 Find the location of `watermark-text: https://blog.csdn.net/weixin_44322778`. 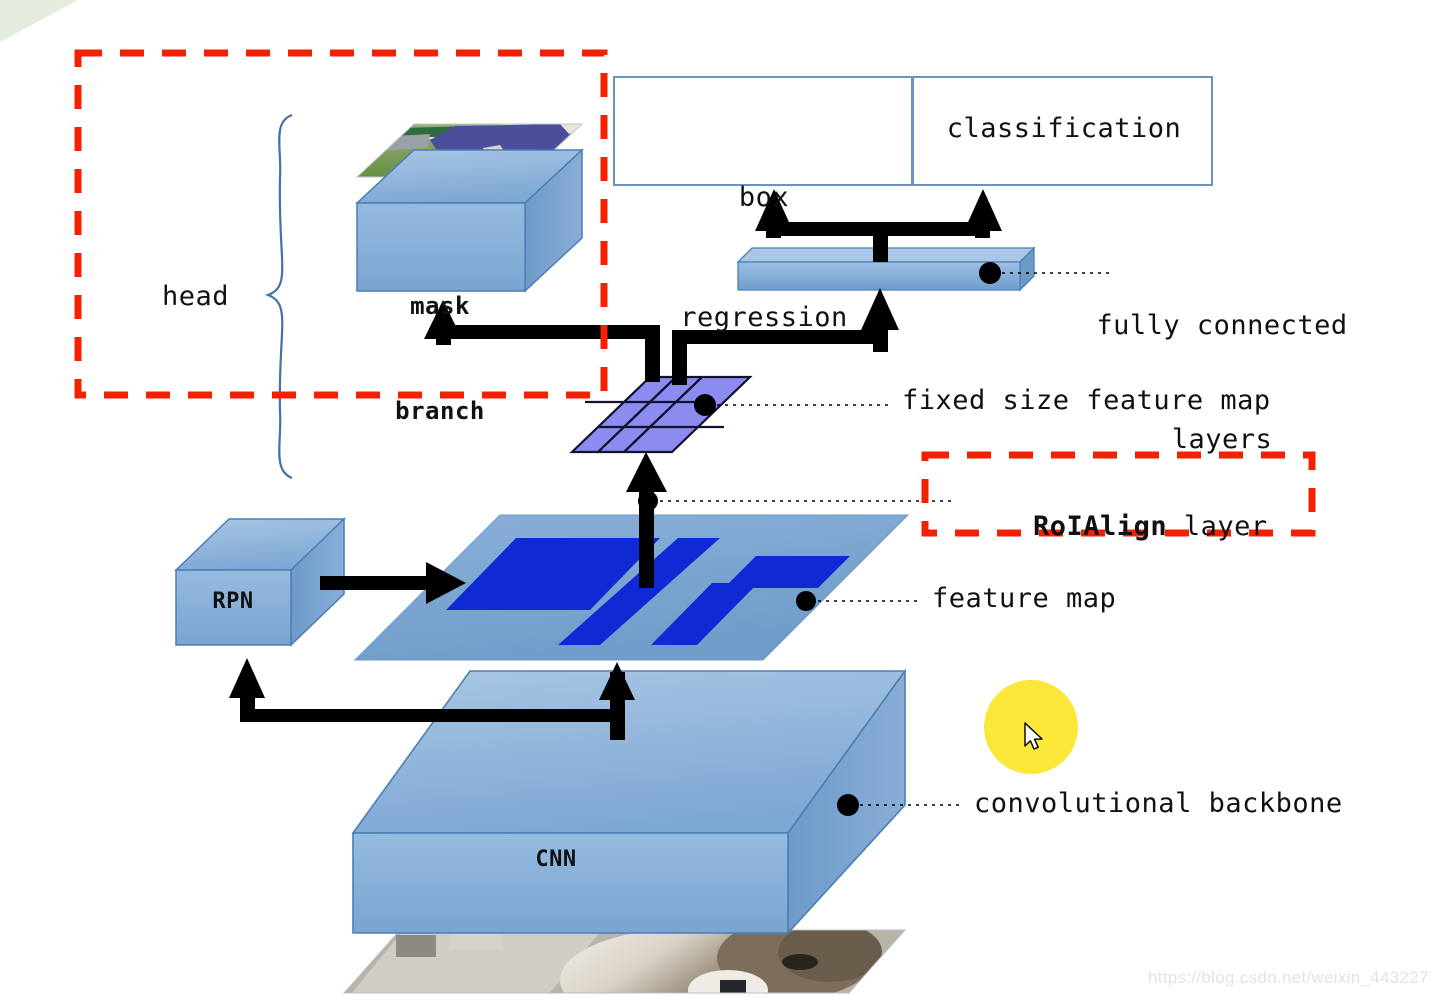

watermark-text: https://blog.csdn.net/weixin_44322778 is located at coordinates (1289, 977).